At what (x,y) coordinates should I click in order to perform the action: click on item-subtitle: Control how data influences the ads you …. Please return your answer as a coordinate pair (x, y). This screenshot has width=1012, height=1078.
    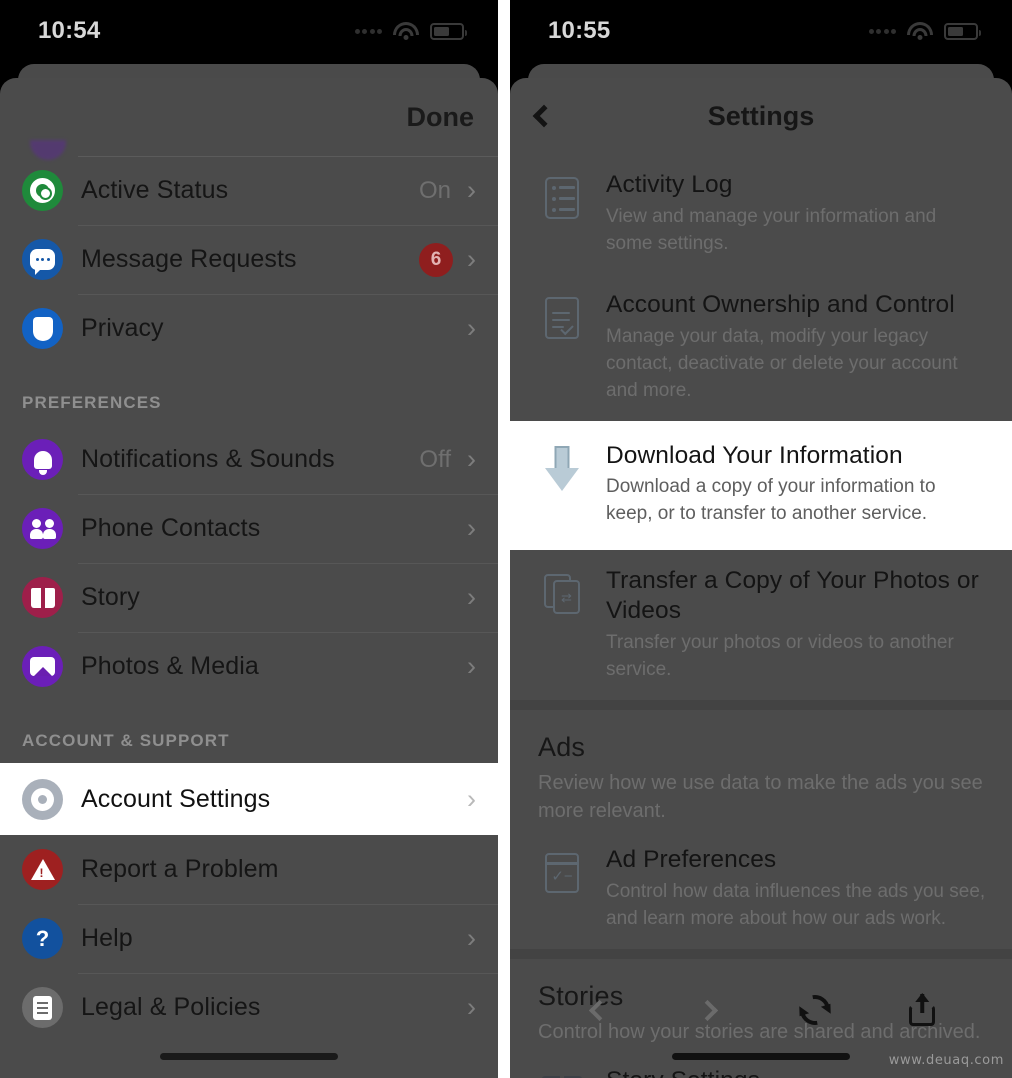
    Looking at the image, I should click on (796, 904).